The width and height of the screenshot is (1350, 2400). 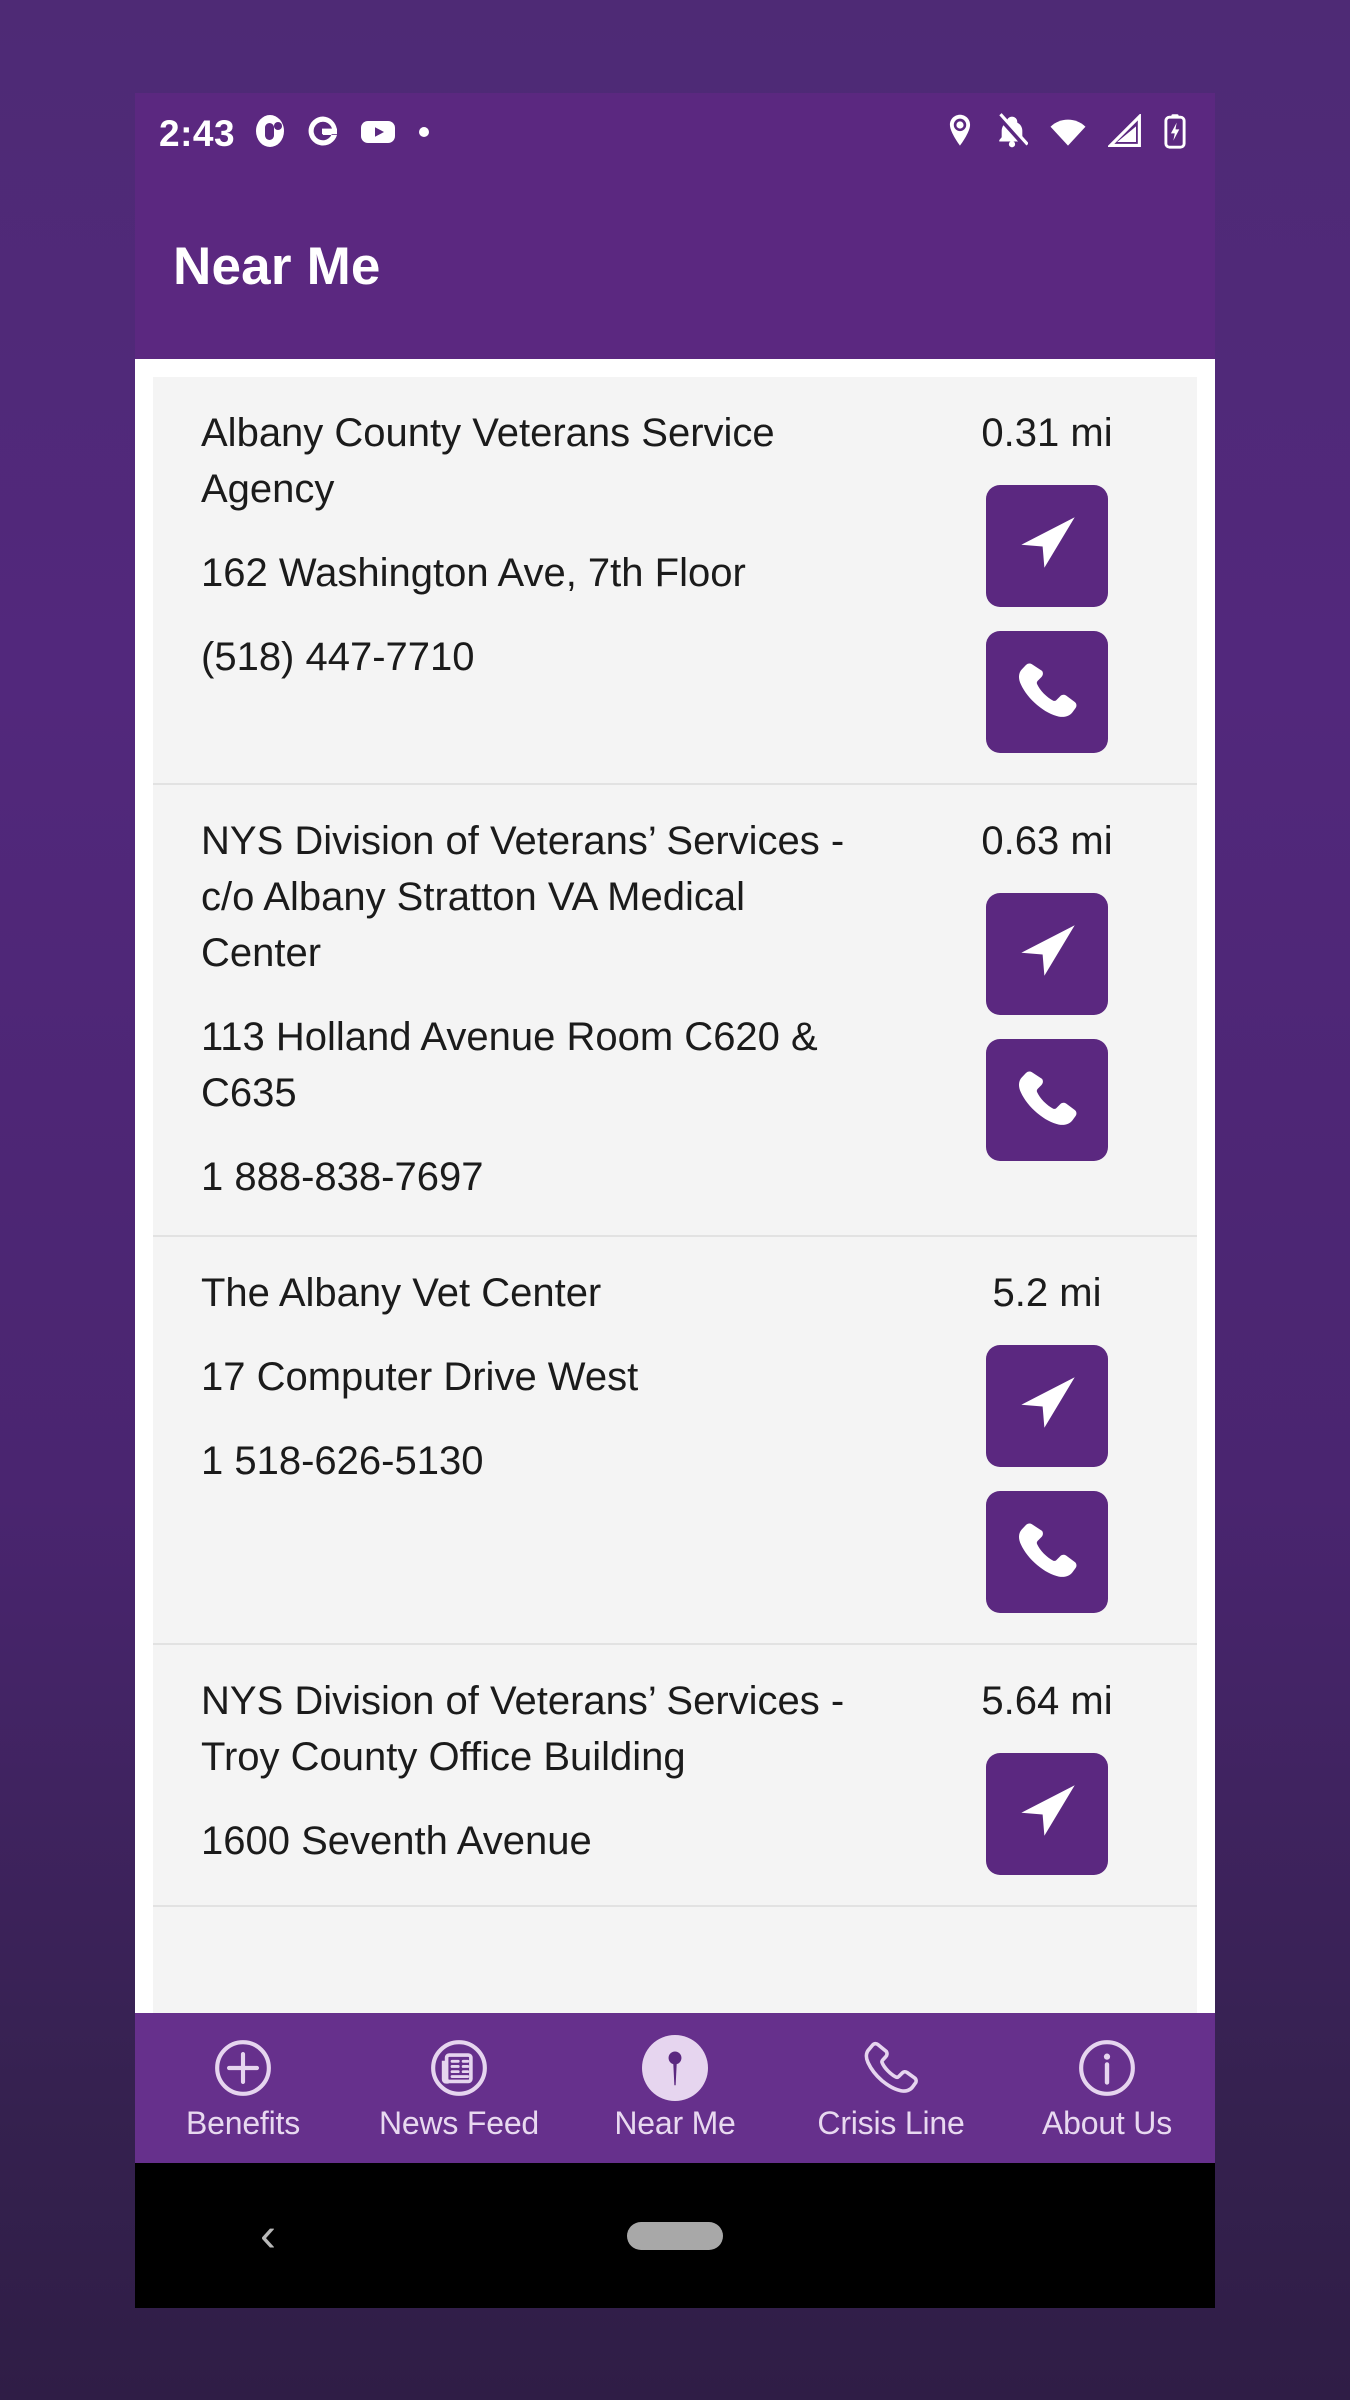 I want to click on map-pin-icon, so click(x=675, y=2067).